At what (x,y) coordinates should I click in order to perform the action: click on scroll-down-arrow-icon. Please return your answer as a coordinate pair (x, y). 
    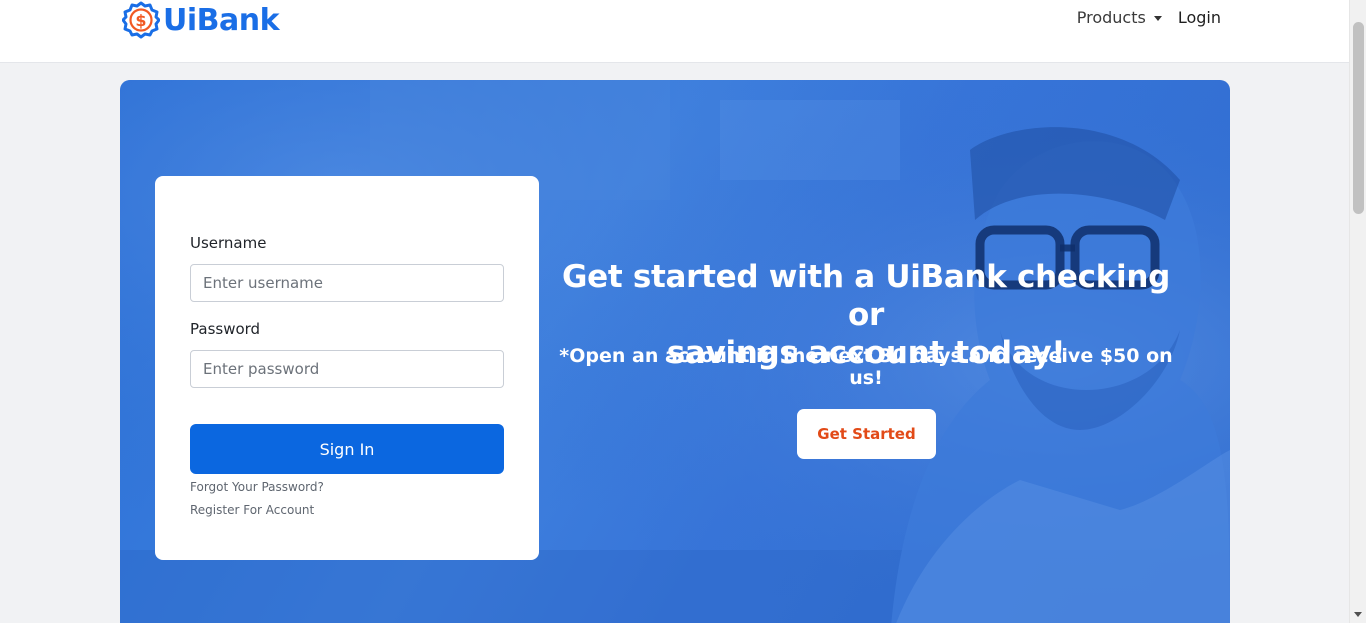
    Looking at the image, I should click on (1358, 614).